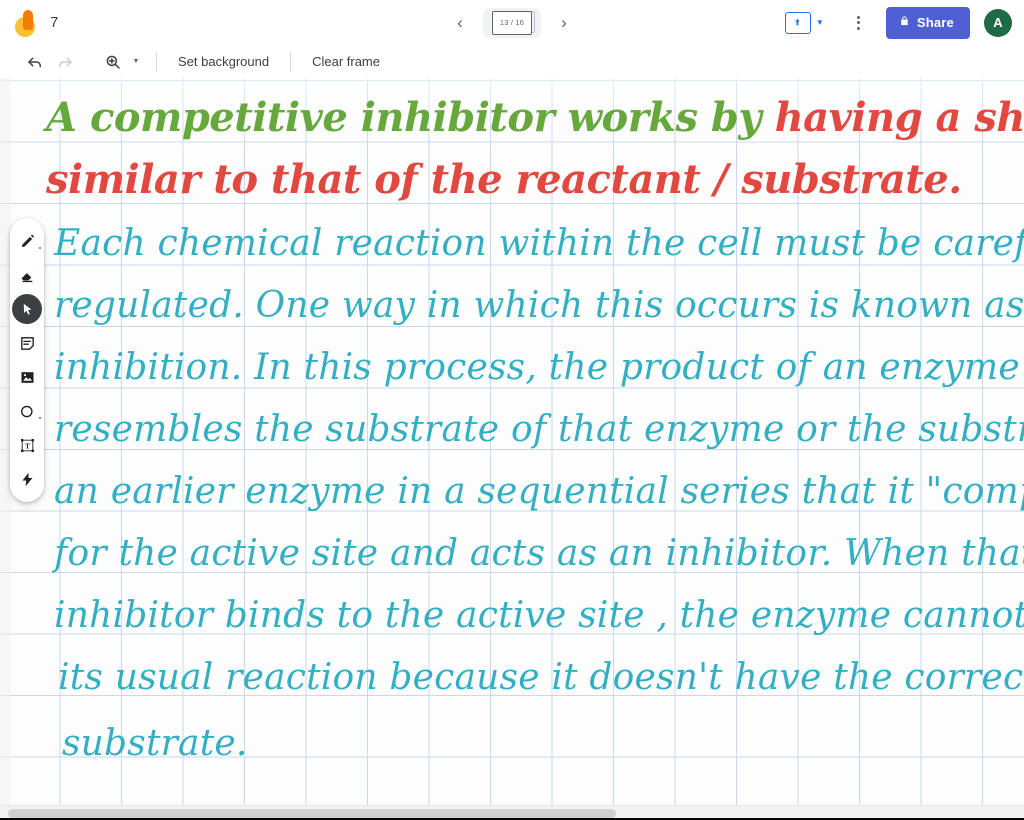 Image resolution: width=1024 pixels, height=820 pixels. I want to click on pen-tool, so click(27, 241).